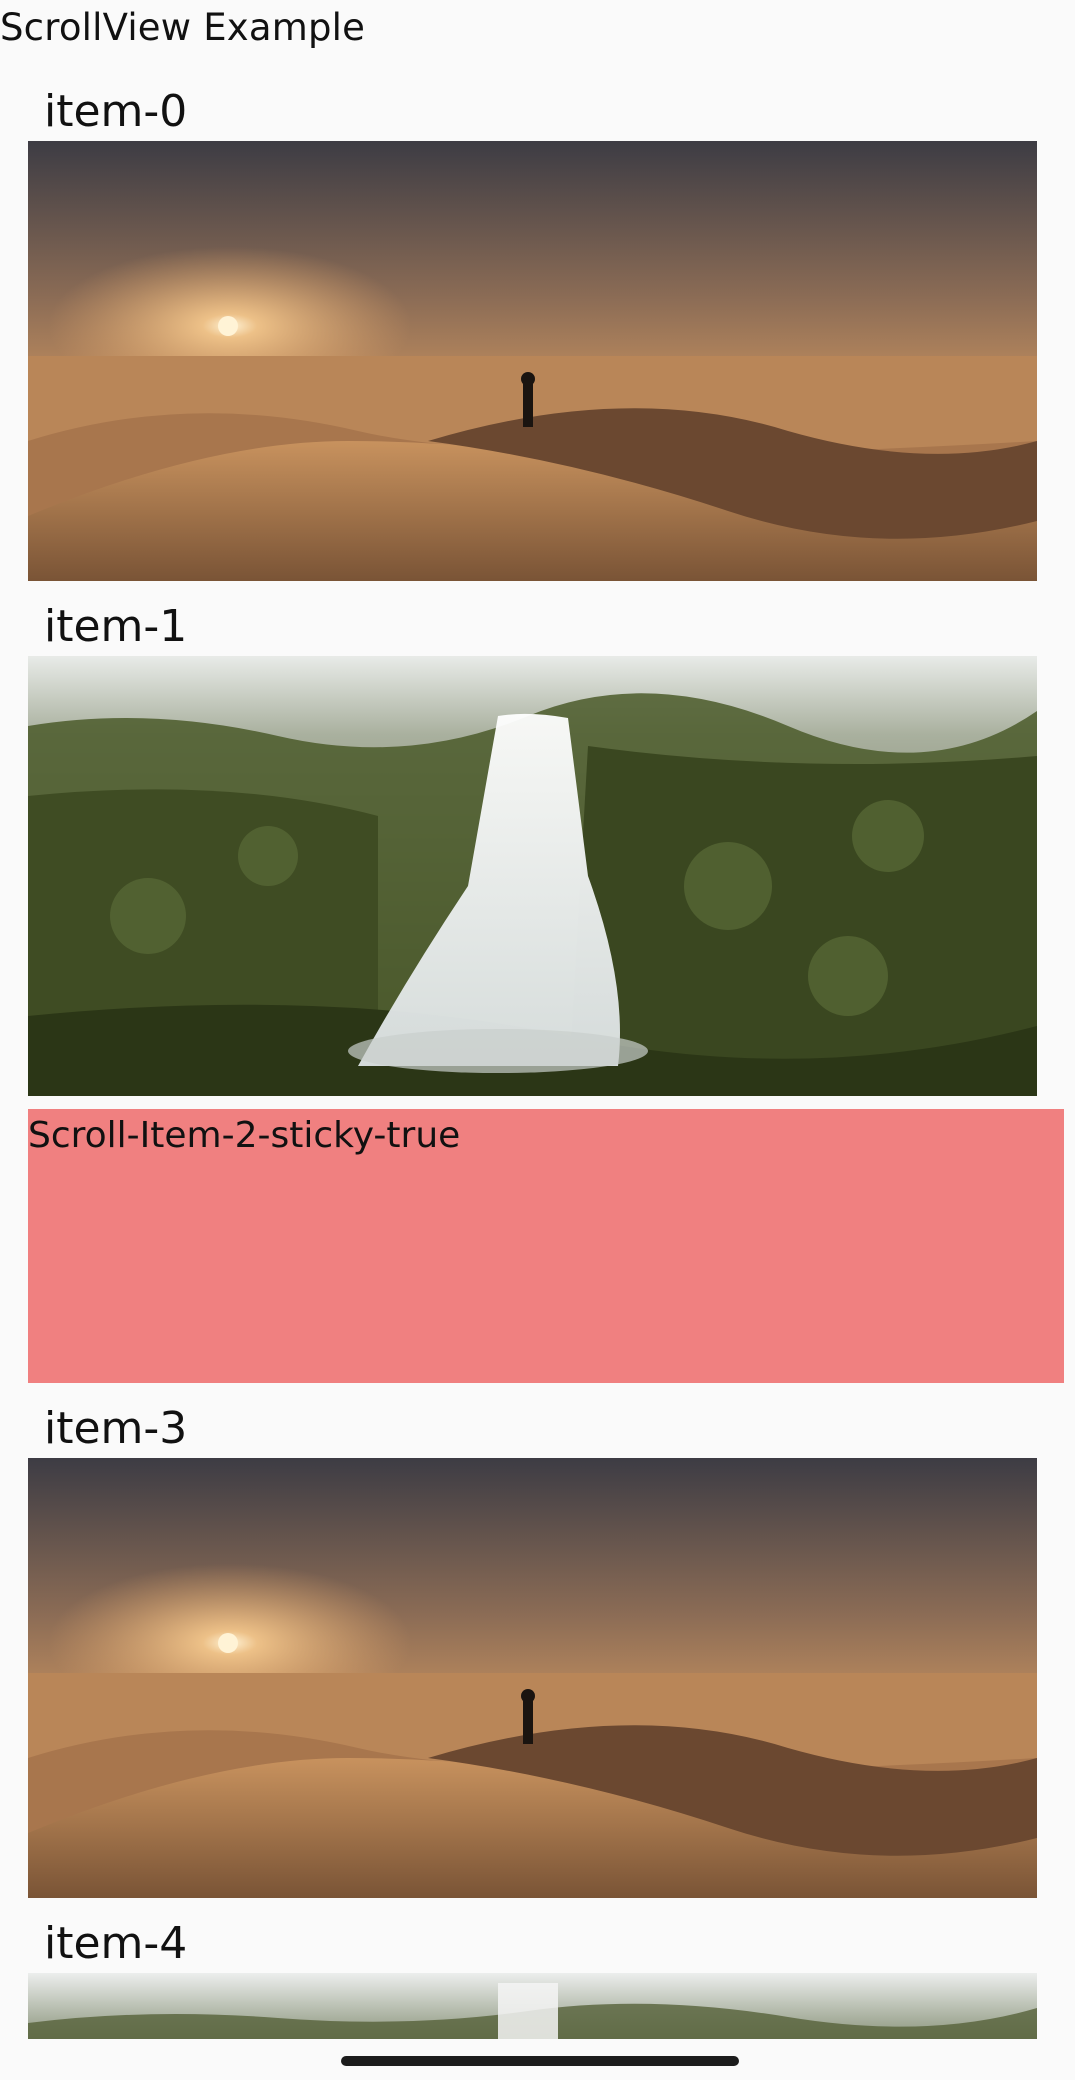  Describe the element at coordinates (116, 111) in the screenshot. I see `item-label-0: item-0` at that location.